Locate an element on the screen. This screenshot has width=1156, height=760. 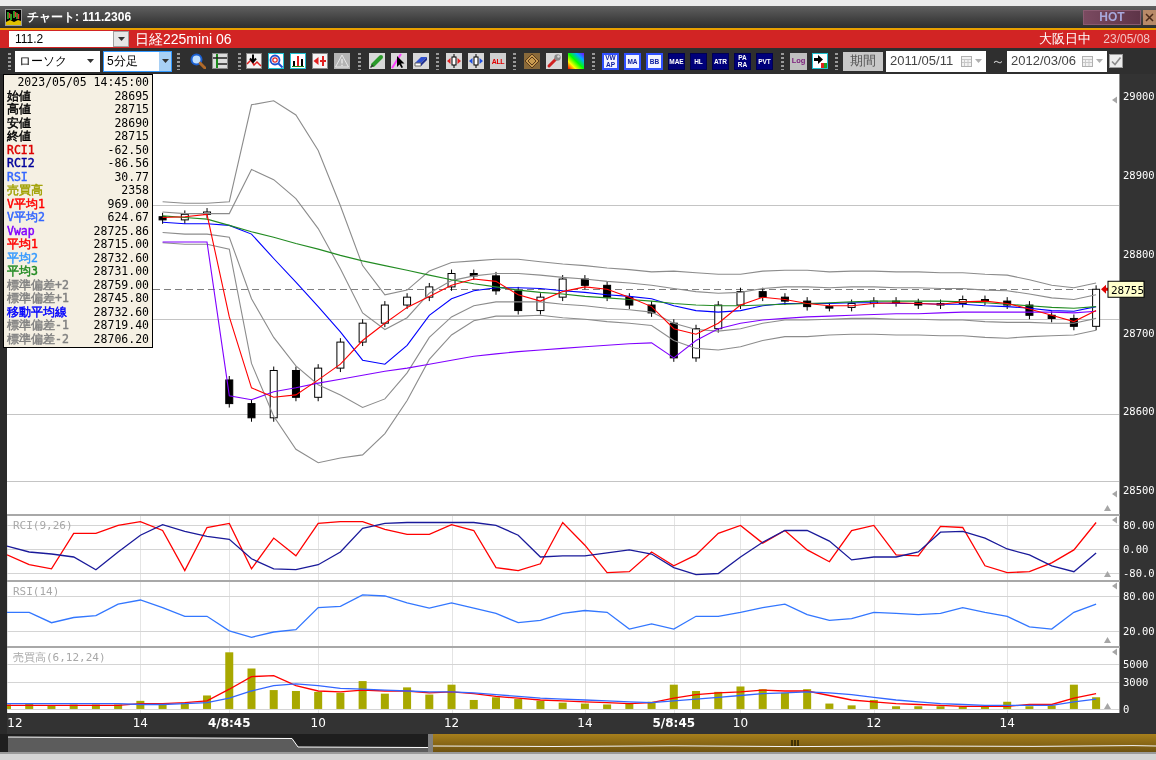
indicator-name: 移動平均線 is located at coordinates (37, 312).